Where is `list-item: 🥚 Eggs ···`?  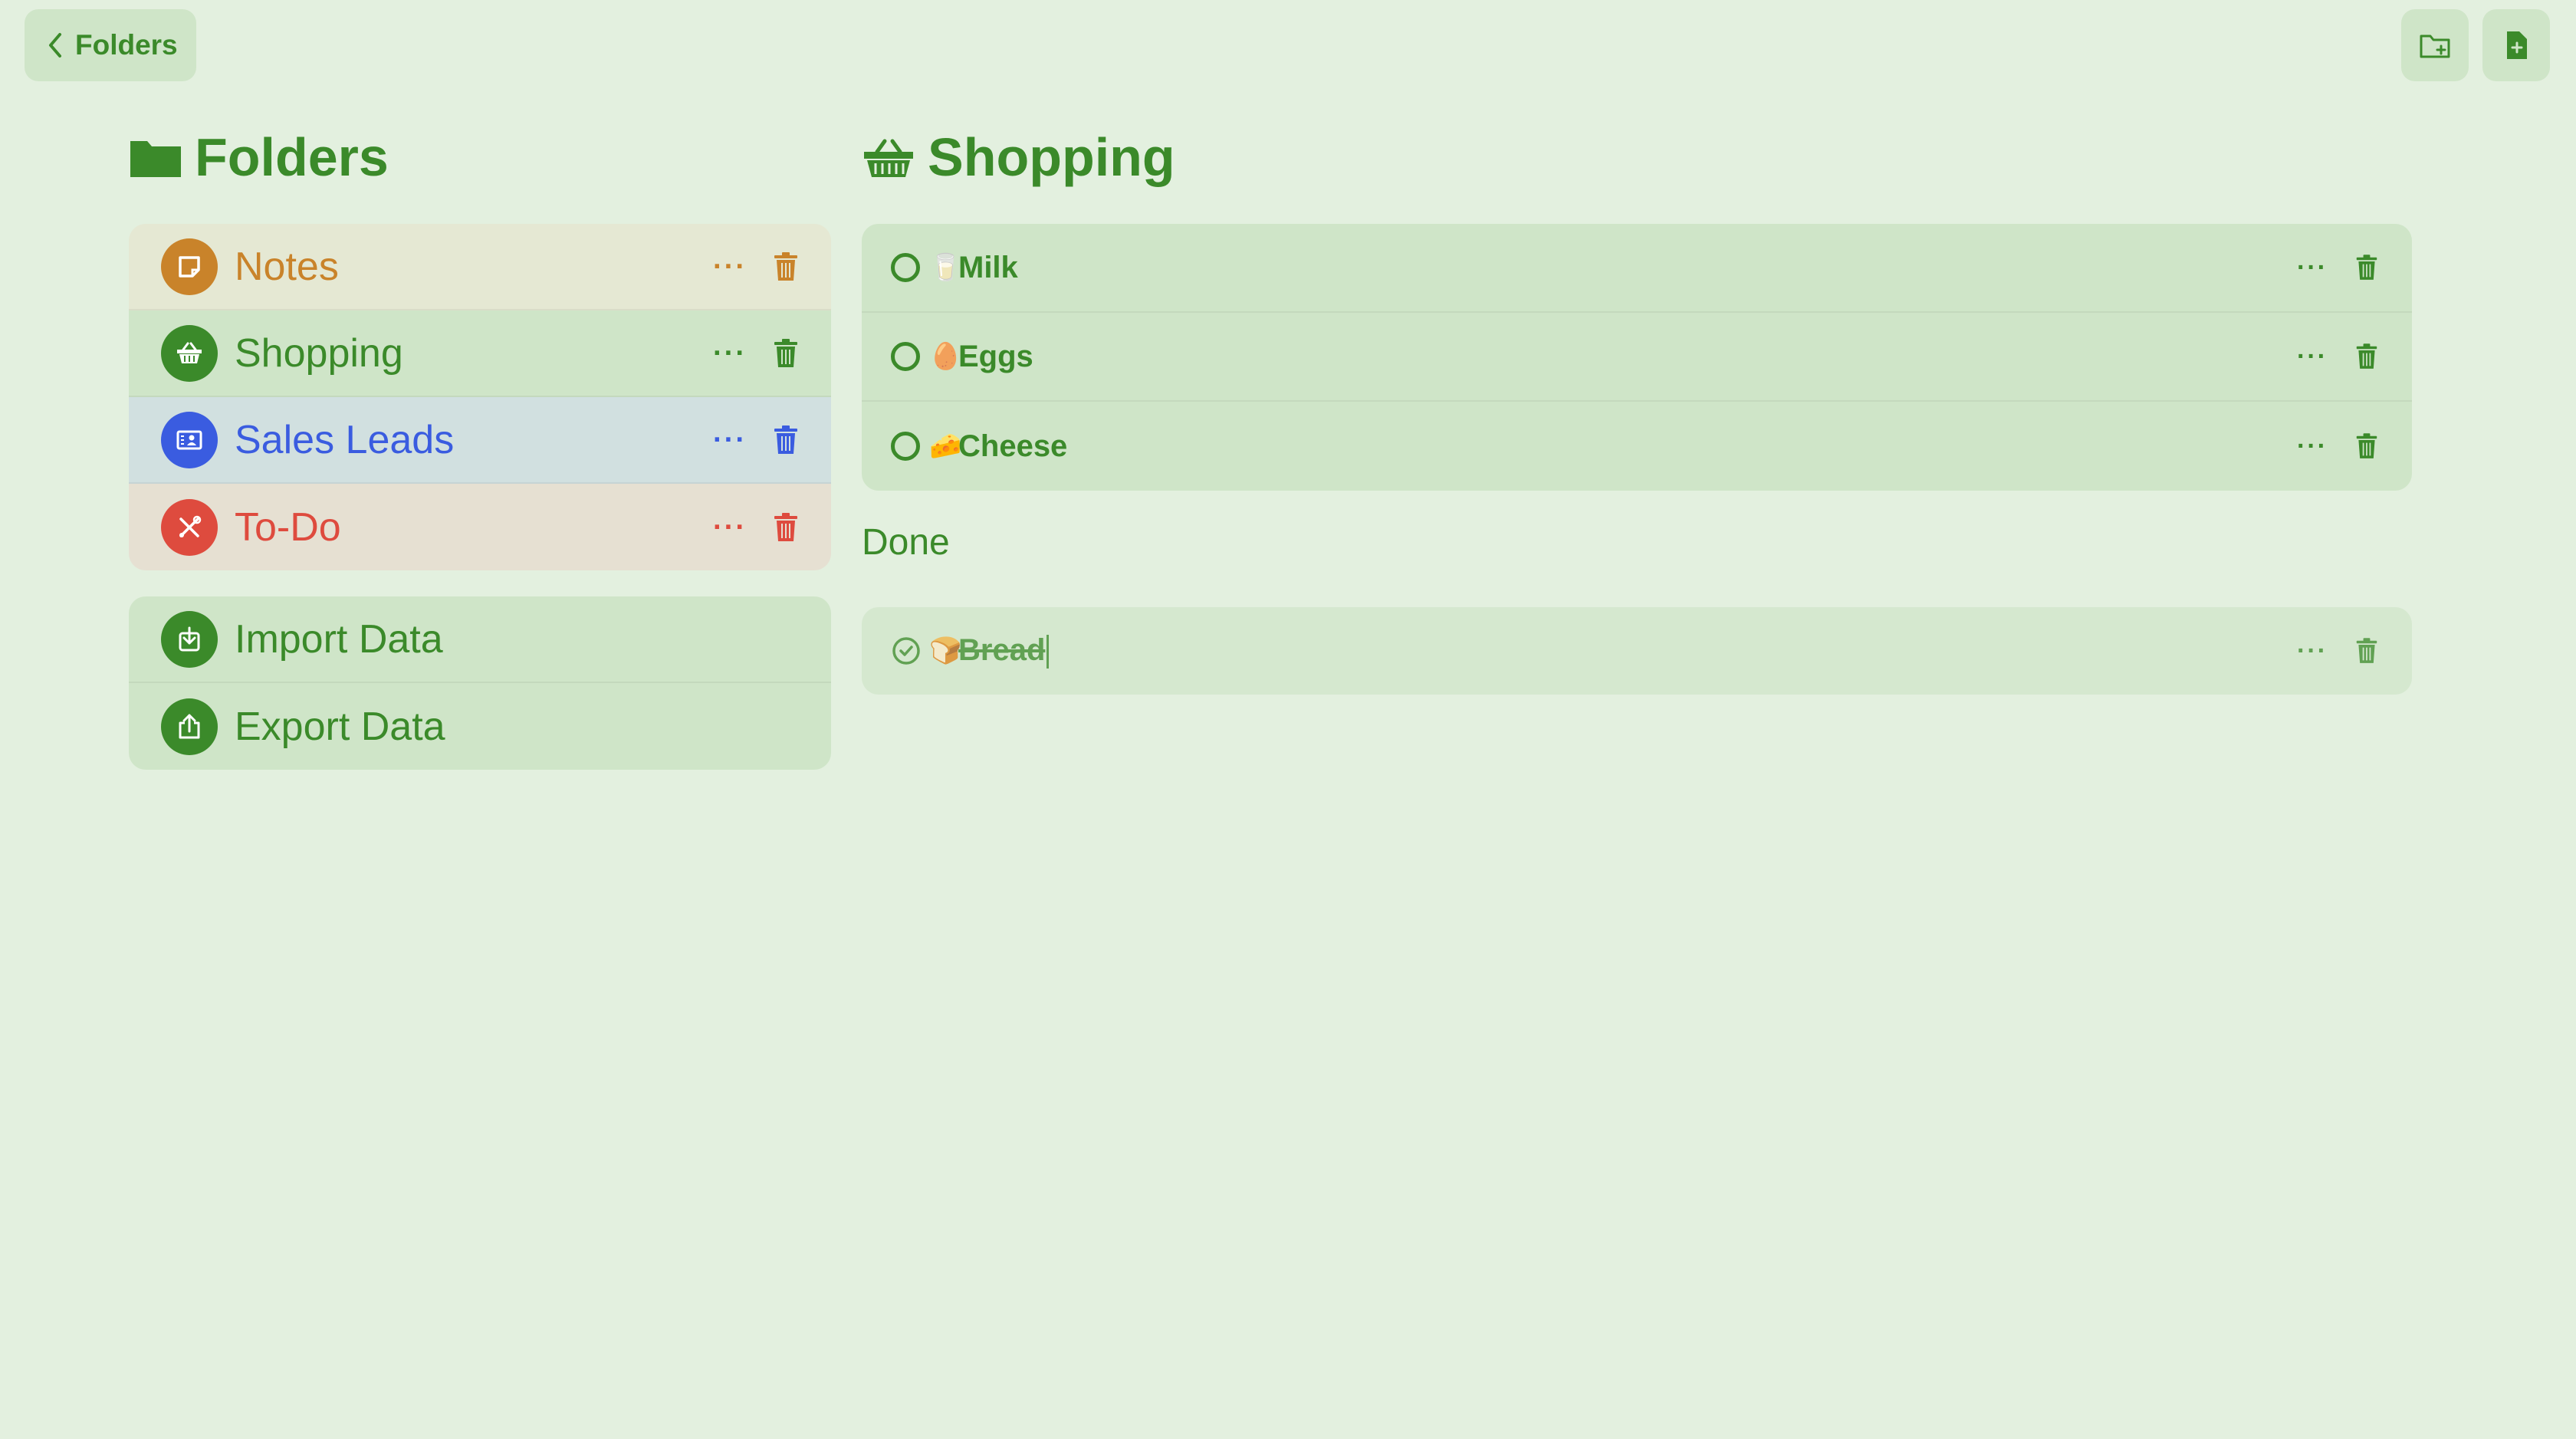 list-item: 🥚 Eggs ··· is located at coordinates (1637, 358).